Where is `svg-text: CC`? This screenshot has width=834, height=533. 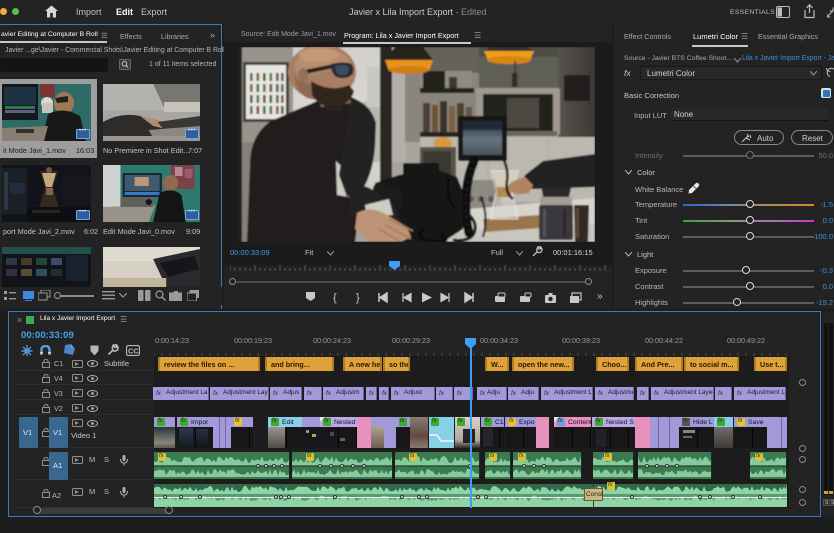 svg-text: CC is located at coordinates (133, 351).